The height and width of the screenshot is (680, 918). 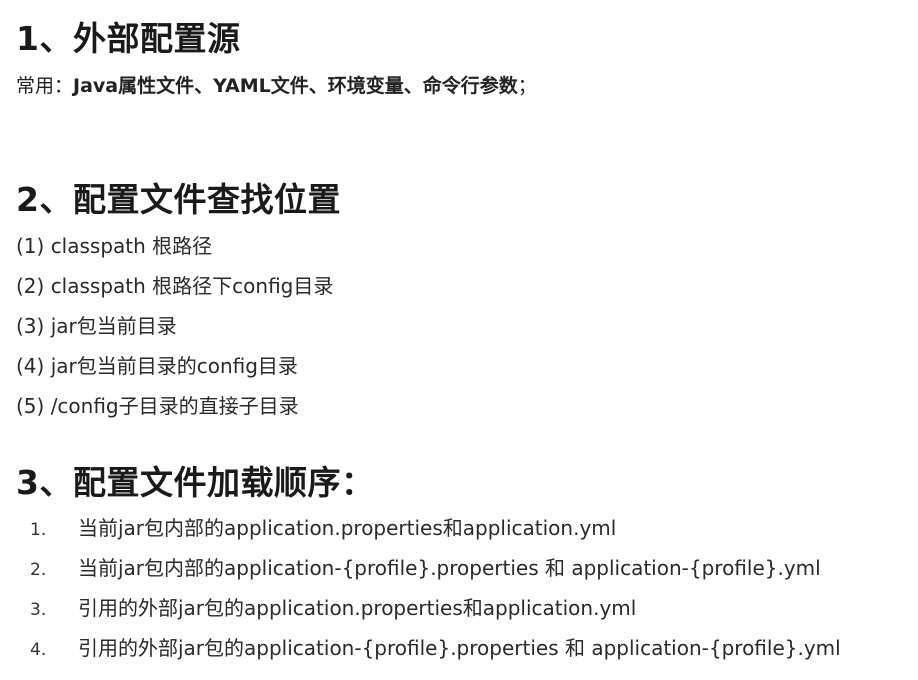 What do you see at coordinates (114, 246) in the screenshot?
I see `list-item: (1) classpath 根路径` at bounding box center [114, 246].